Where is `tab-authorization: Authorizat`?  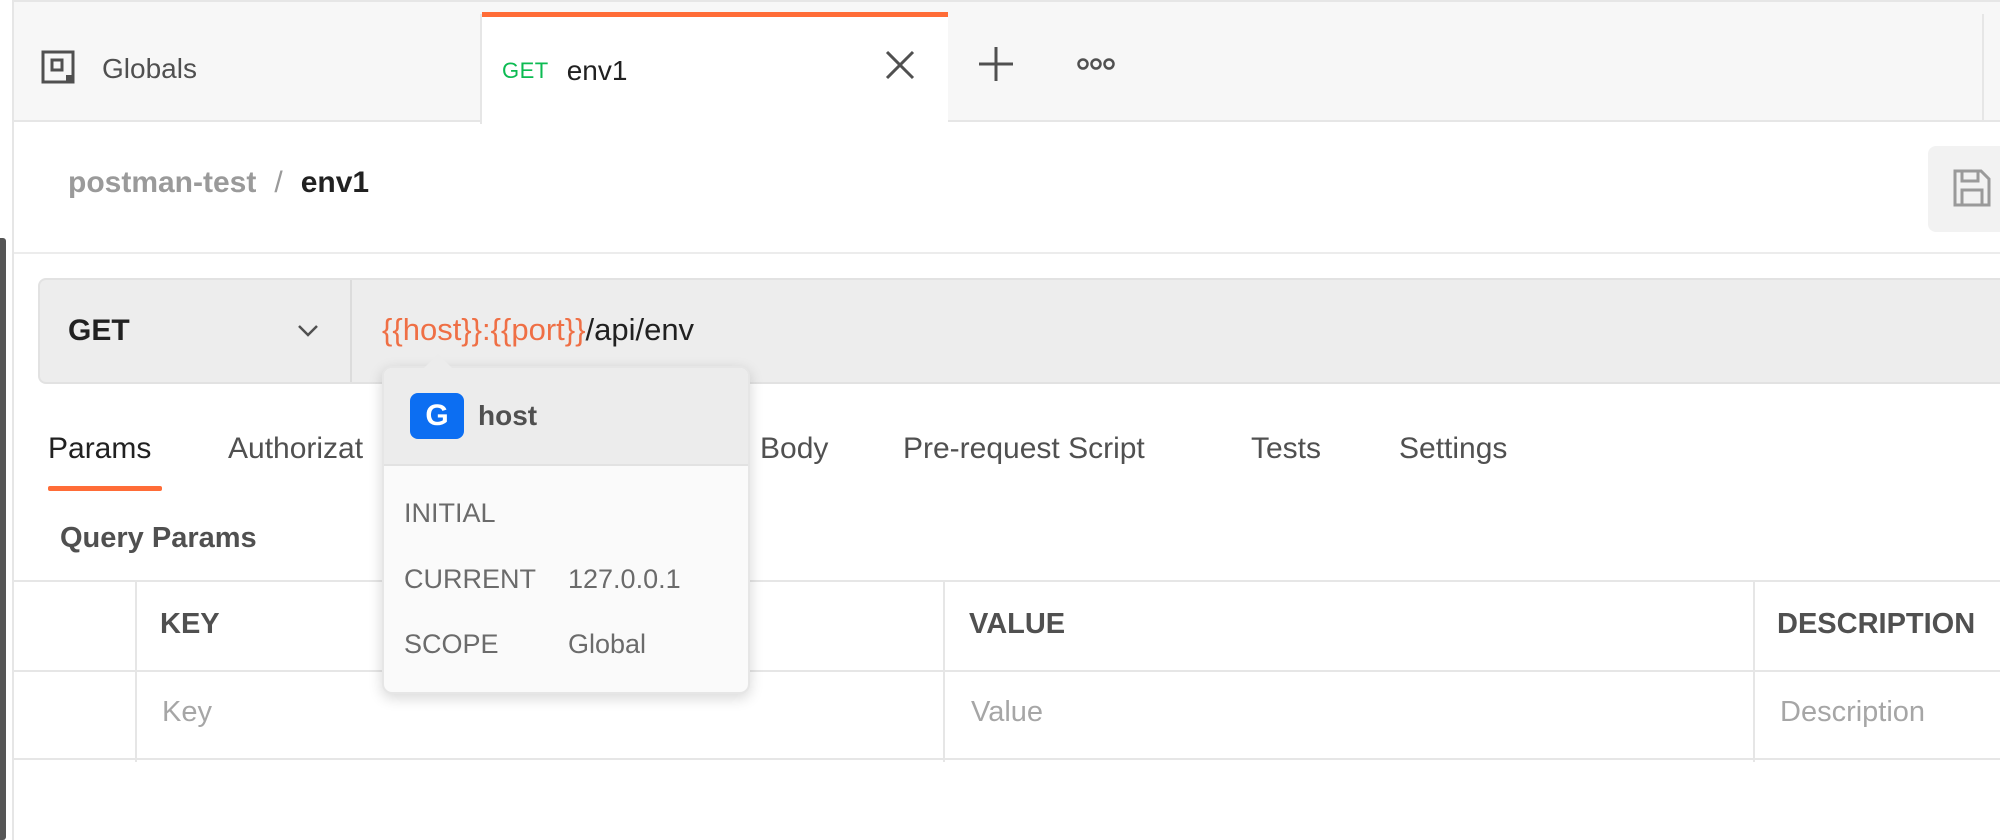
tab-authorization: Authorizat is located at coordinates (295, 449).